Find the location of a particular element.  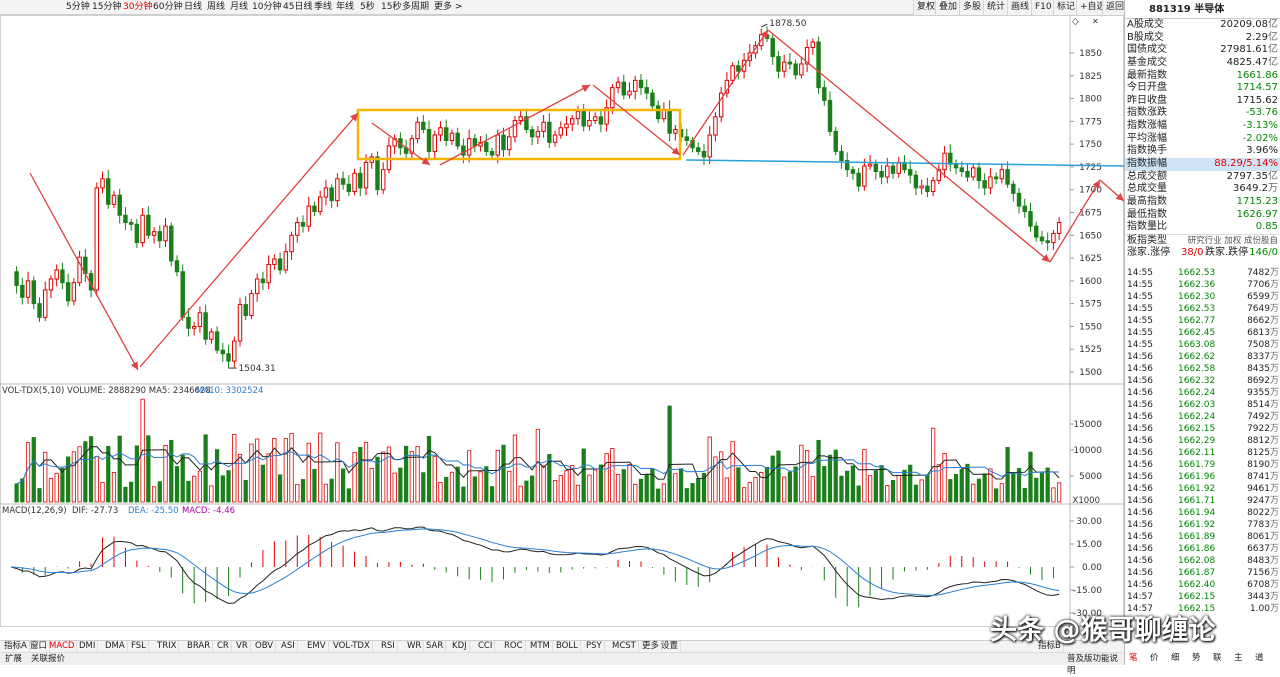

tick-volume: 8061万 is located at coordinates (1263, 537).